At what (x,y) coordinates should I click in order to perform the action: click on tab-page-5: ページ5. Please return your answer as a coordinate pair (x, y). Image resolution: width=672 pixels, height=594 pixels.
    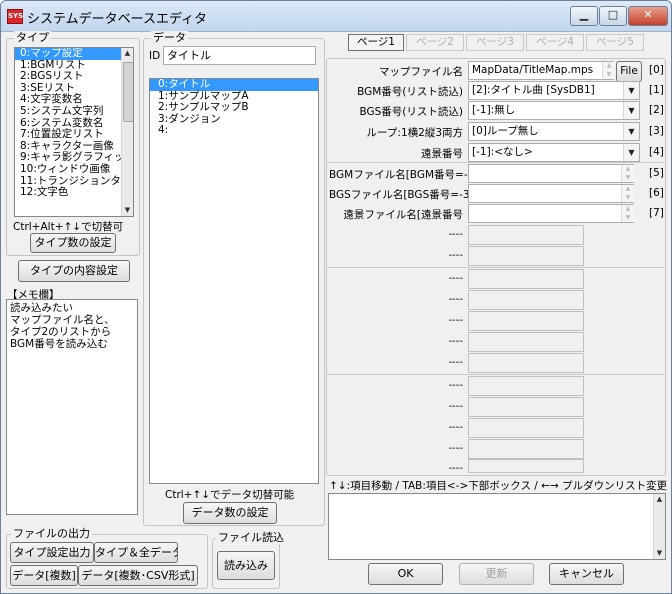
    Looking at the image, I should click on (615, 42).